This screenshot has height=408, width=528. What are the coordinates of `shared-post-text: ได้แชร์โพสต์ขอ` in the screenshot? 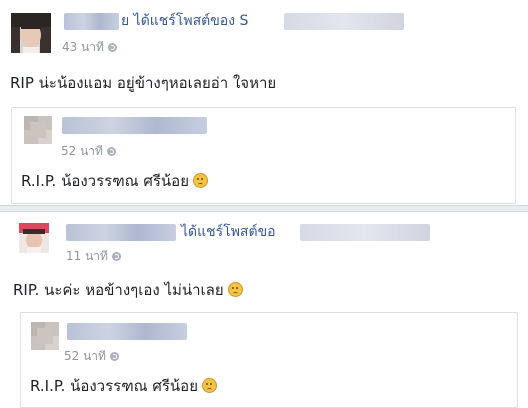 It's located at (228, 232).